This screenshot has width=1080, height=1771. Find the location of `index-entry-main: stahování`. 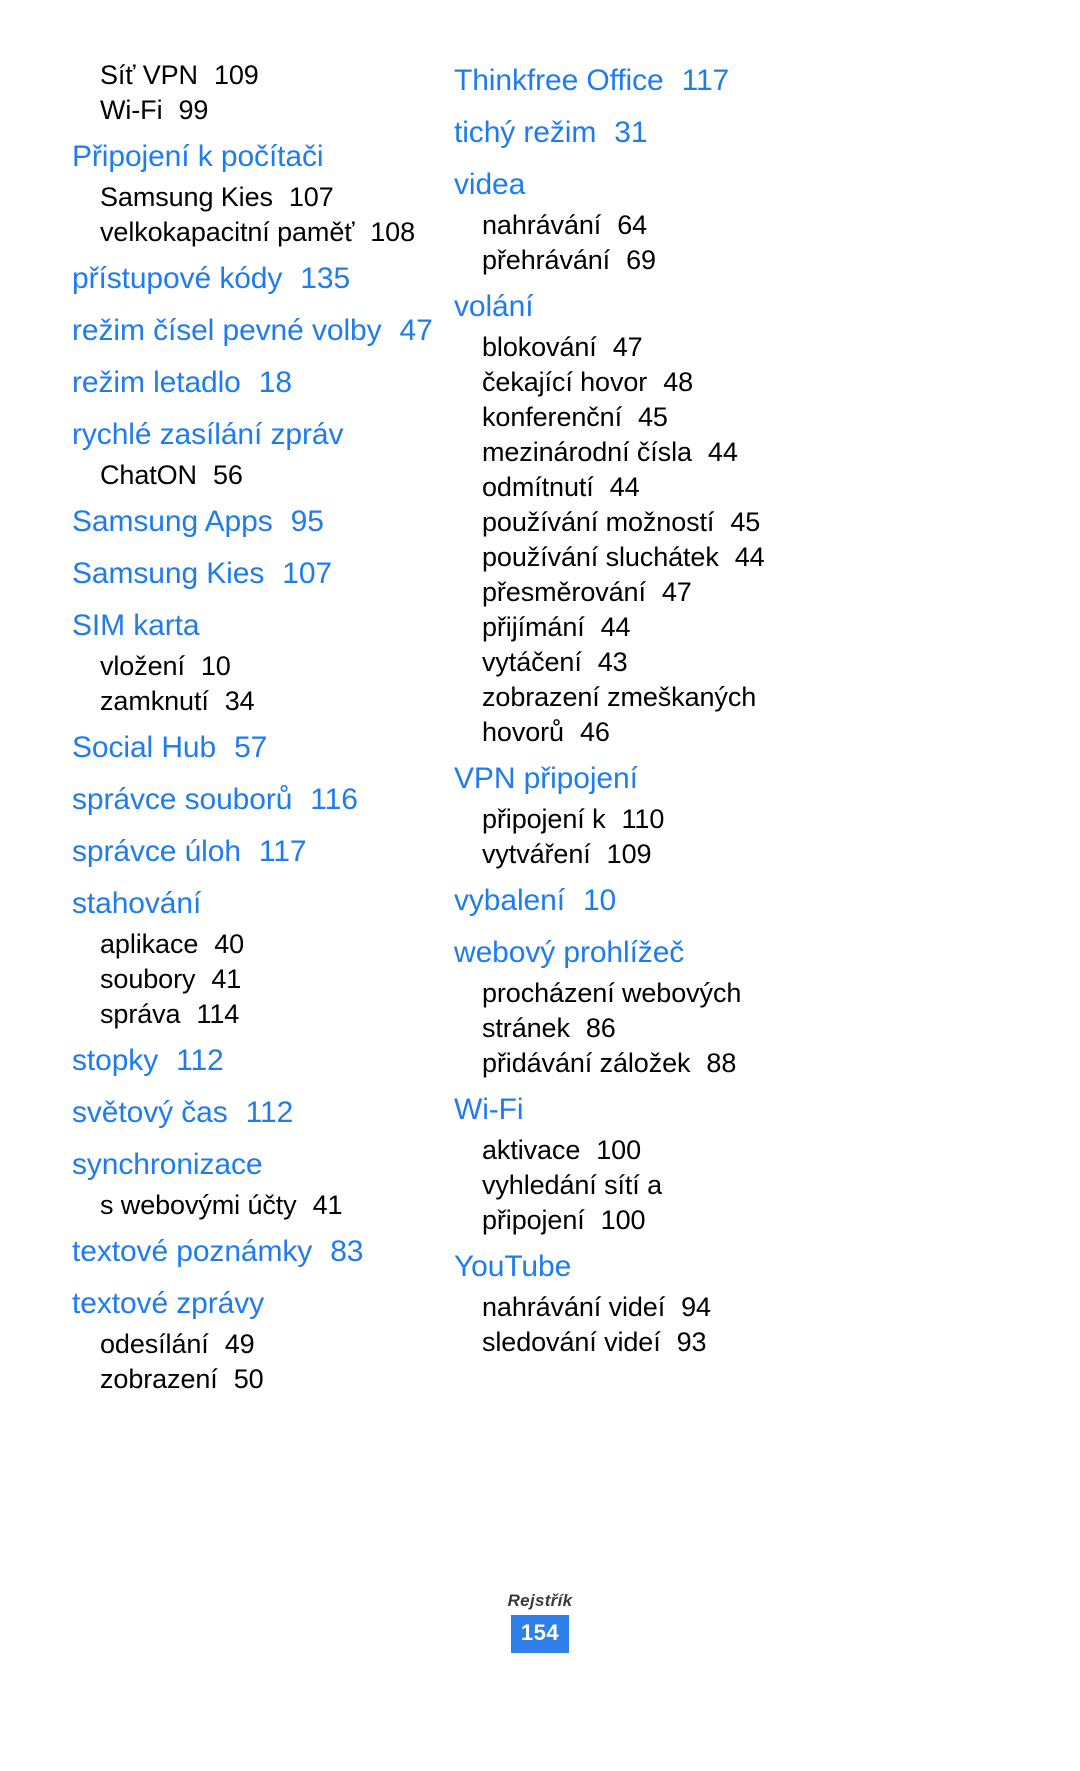

index-entry-main: stahování is located at coordinates (248, 904).